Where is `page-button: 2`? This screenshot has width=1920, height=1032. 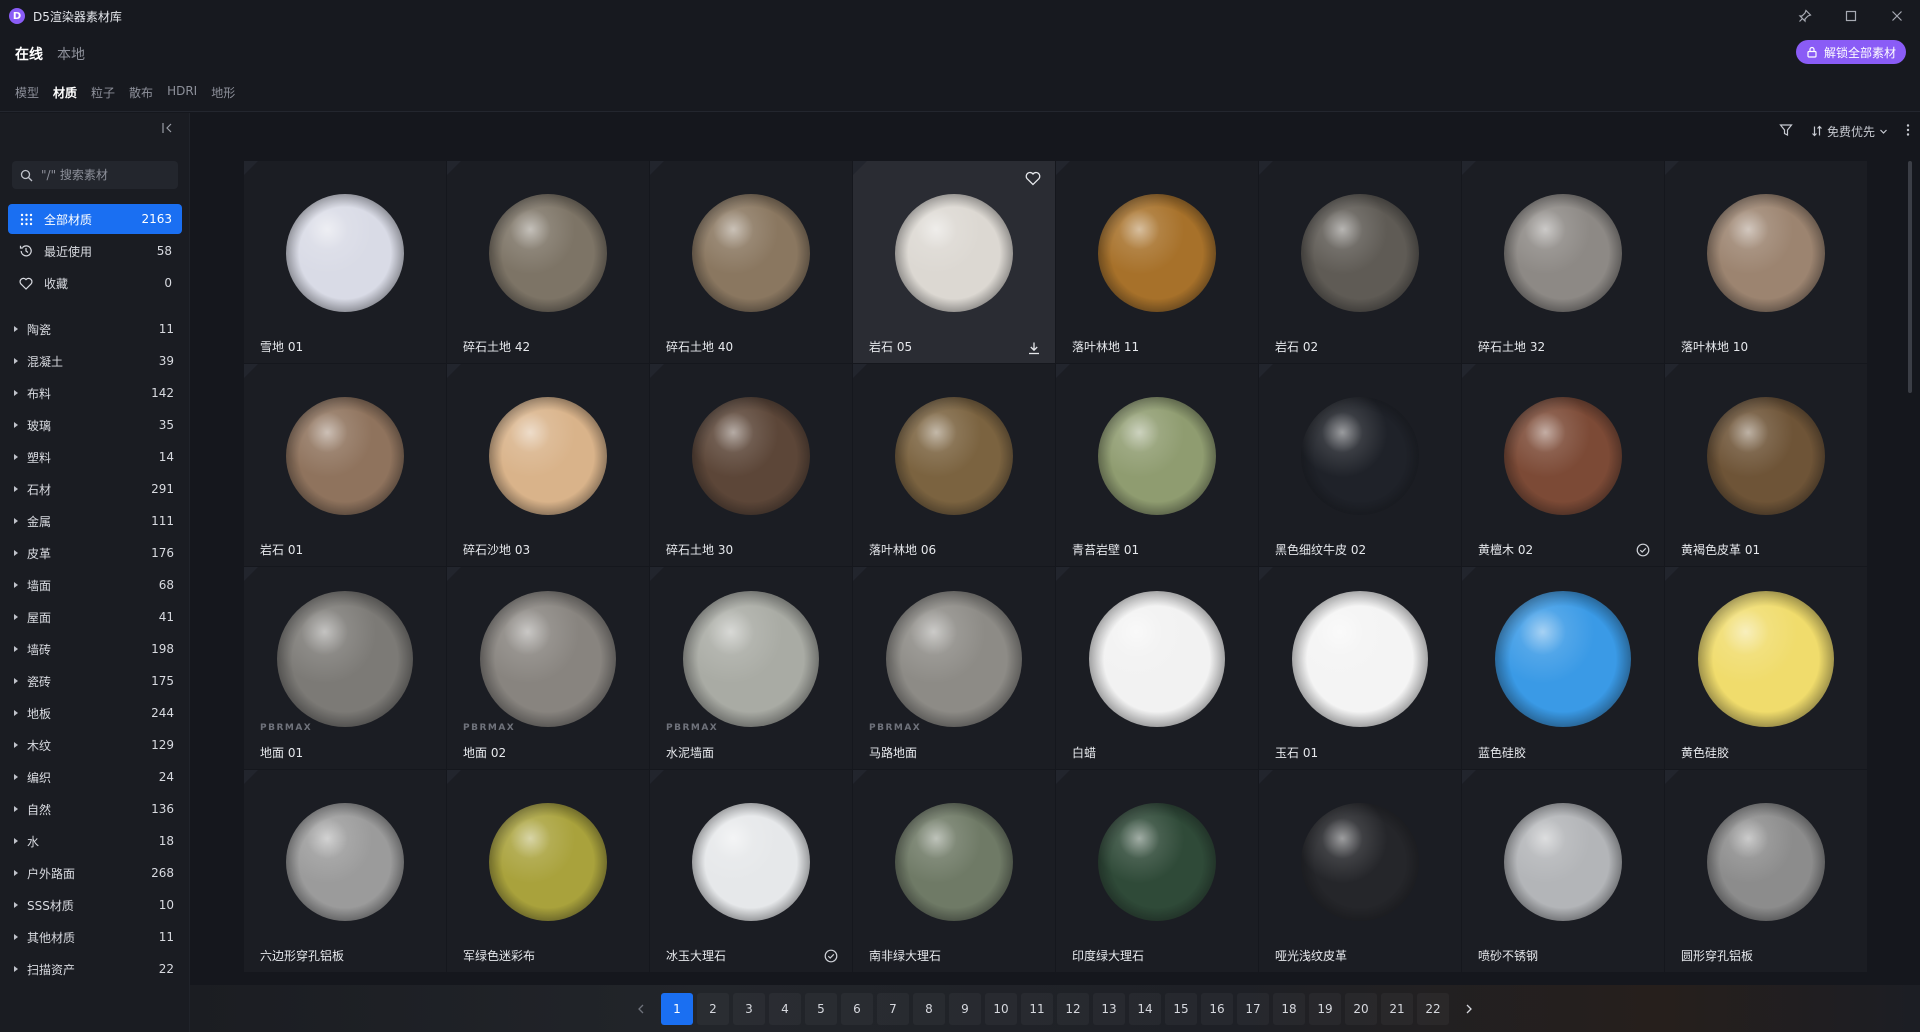
page-button: 2 is located at coordinates (713, 1008).